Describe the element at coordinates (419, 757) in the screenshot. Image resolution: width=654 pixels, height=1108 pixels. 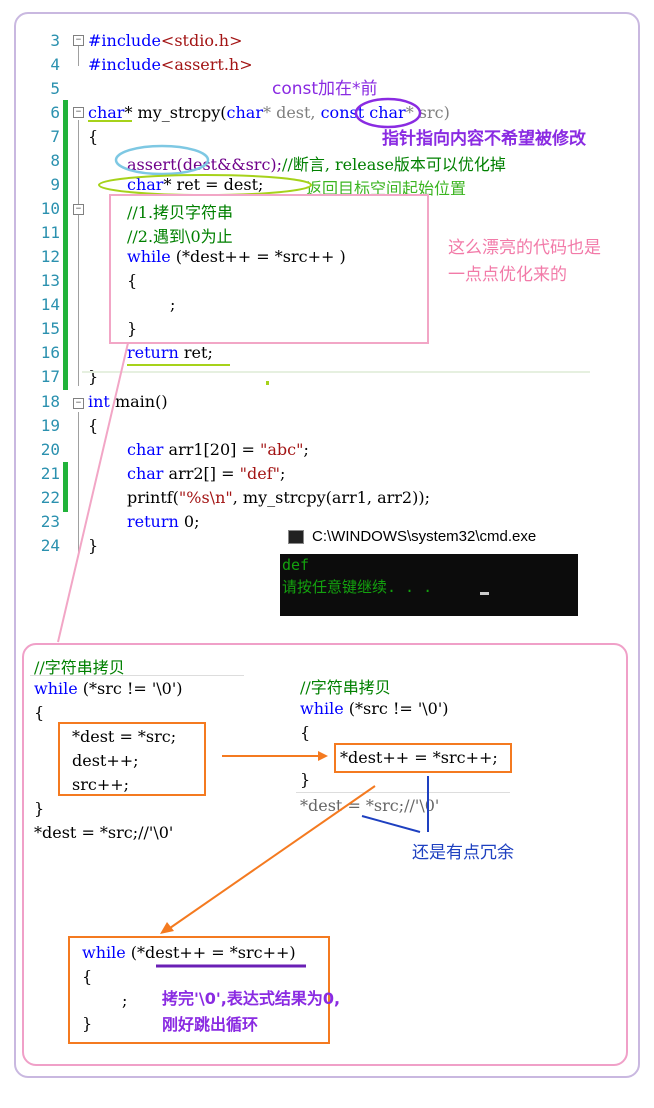
I see `snippet2-body: *dest++ = *src++;` at that location.